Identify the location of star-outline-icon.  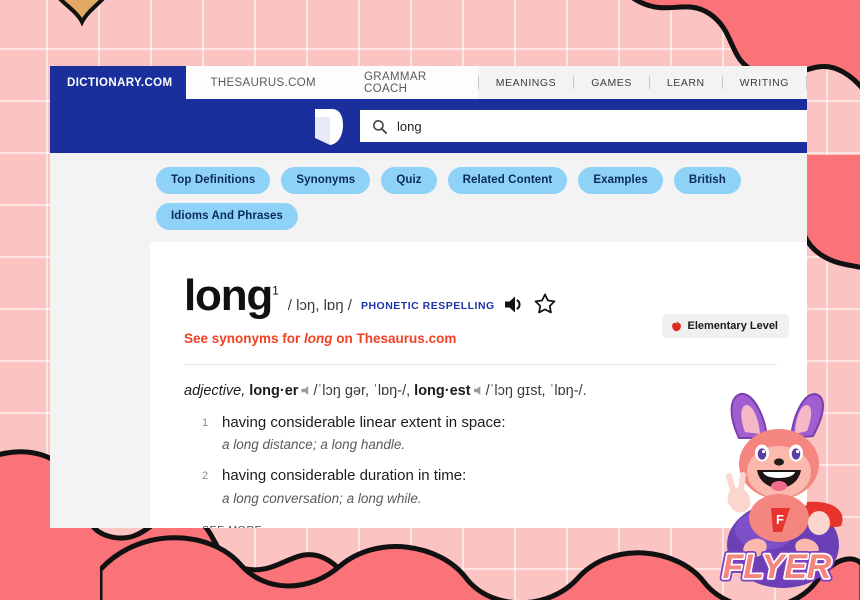
(545, 303).